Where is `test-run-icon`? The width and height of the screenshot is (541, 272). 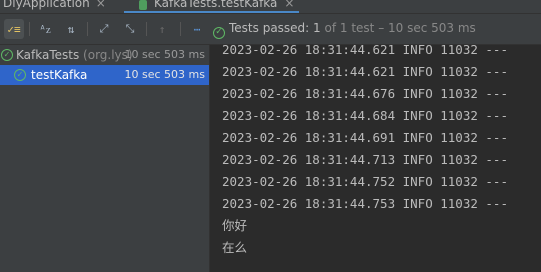 test-run-icon is located at coordinates (143, 5).